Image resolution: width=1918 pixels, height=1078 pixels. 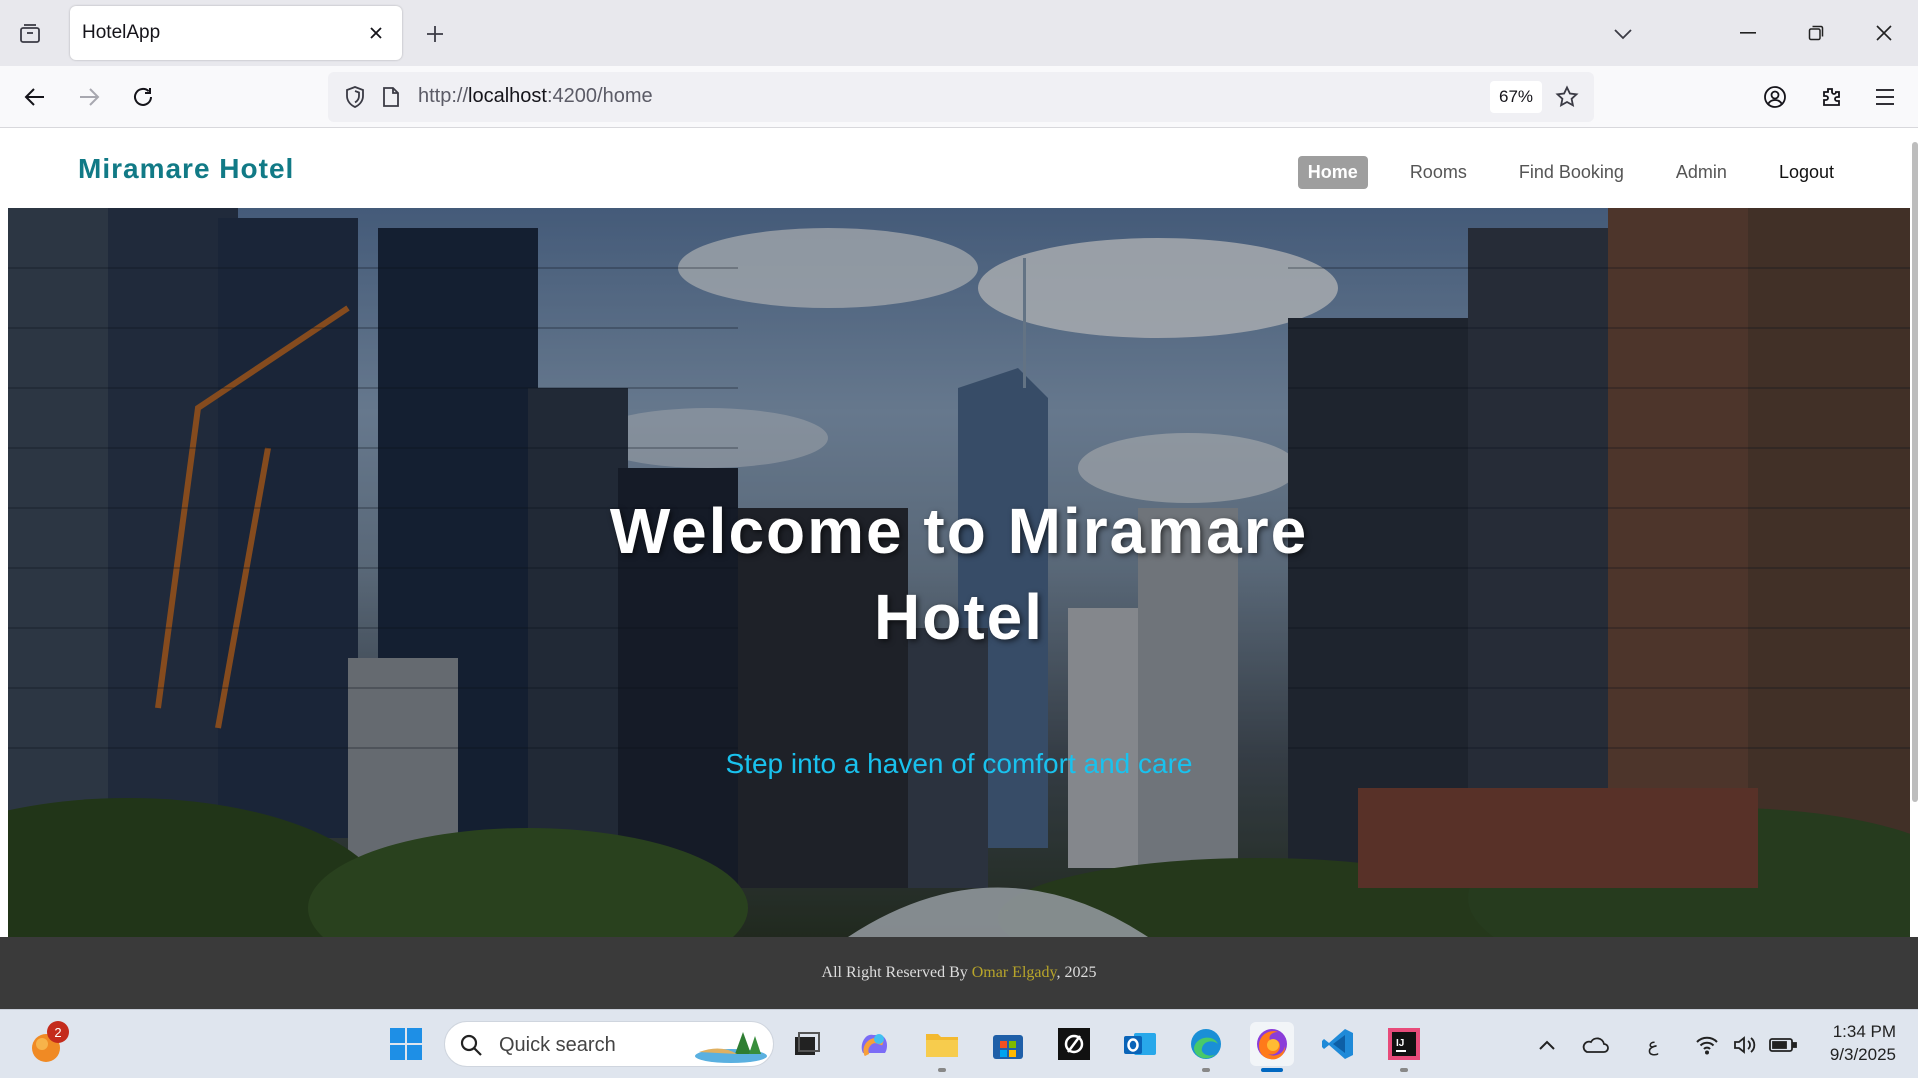 What do you see at coordinates (942, 1070) in the screenshot?
I see `file-explorer-indicator` at bounding box center [942, 1070].